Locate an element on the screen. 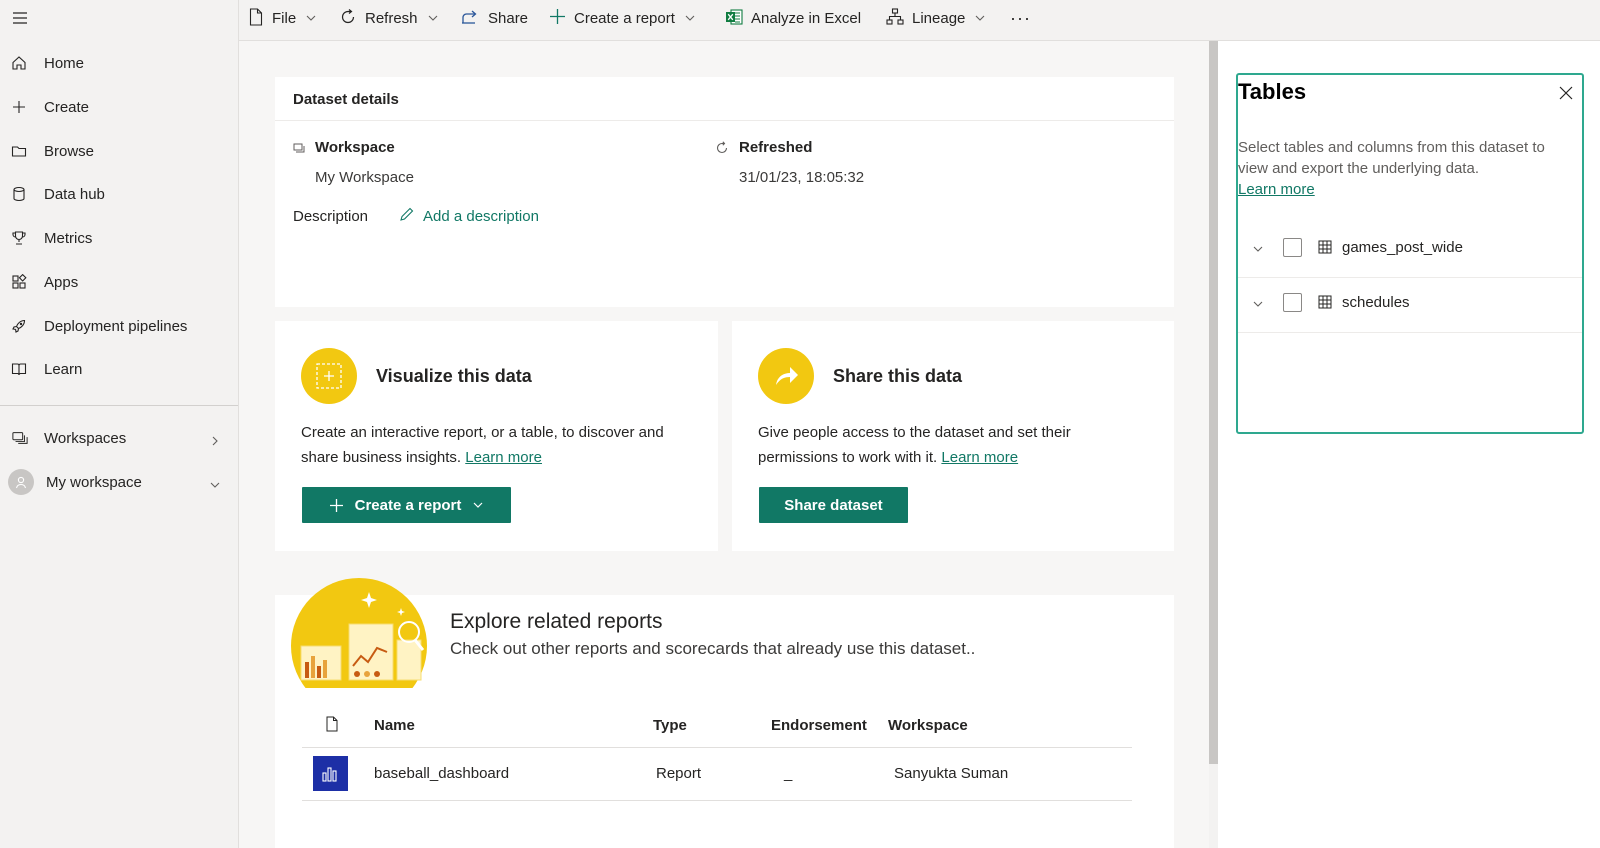  visualize-learn-more-link: Learn more is located at coordinates (503, 457).